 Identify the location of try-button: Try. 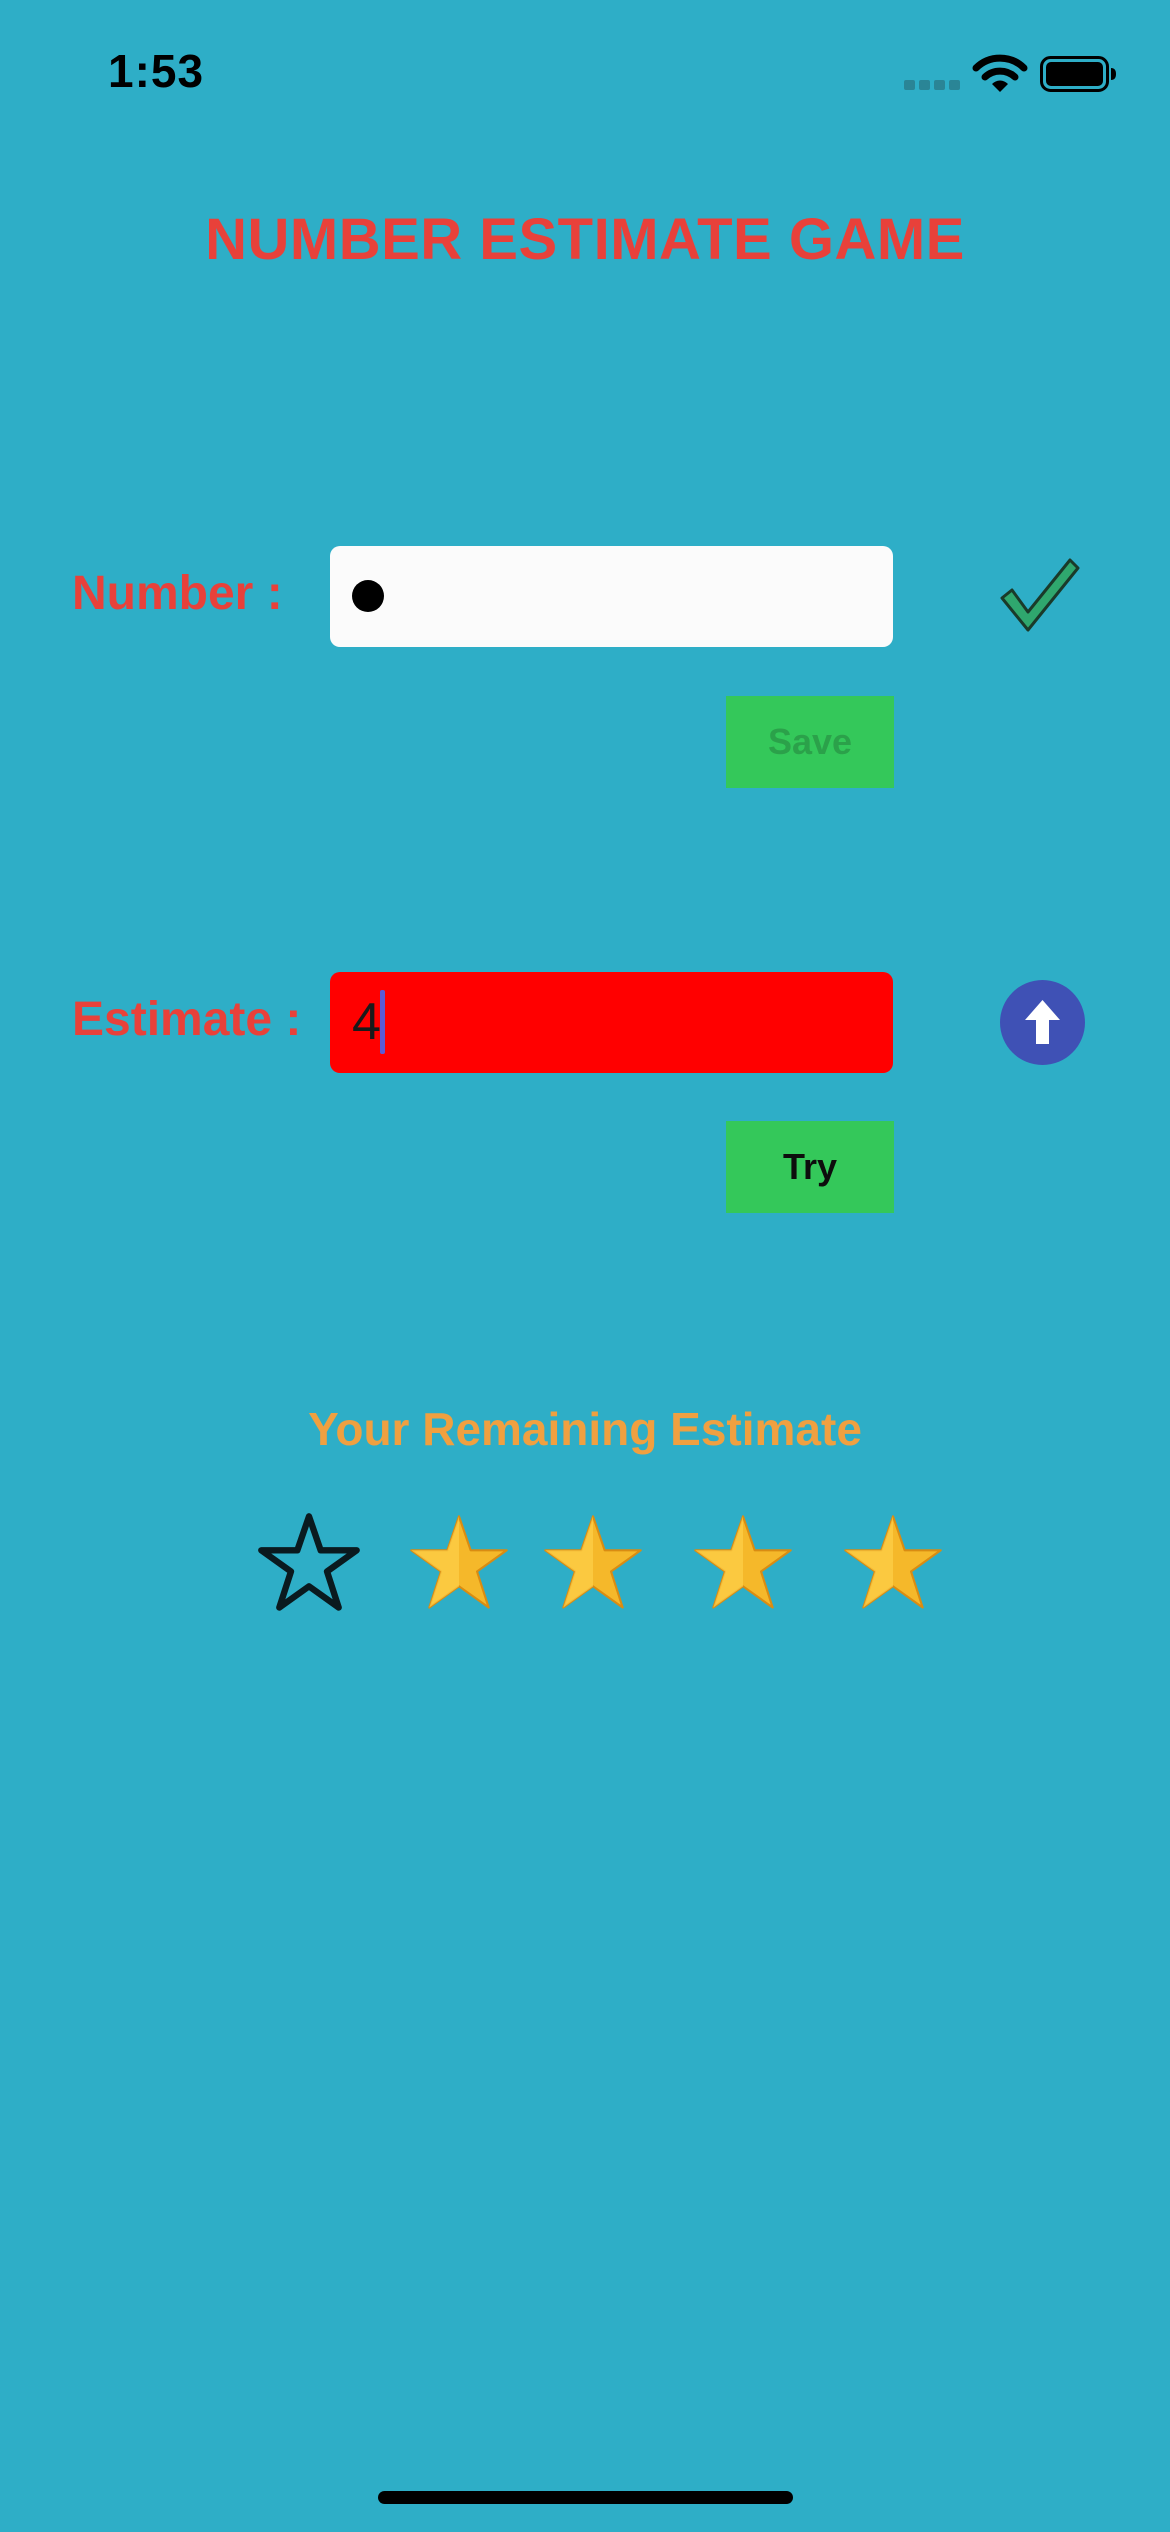
(810, 1167).